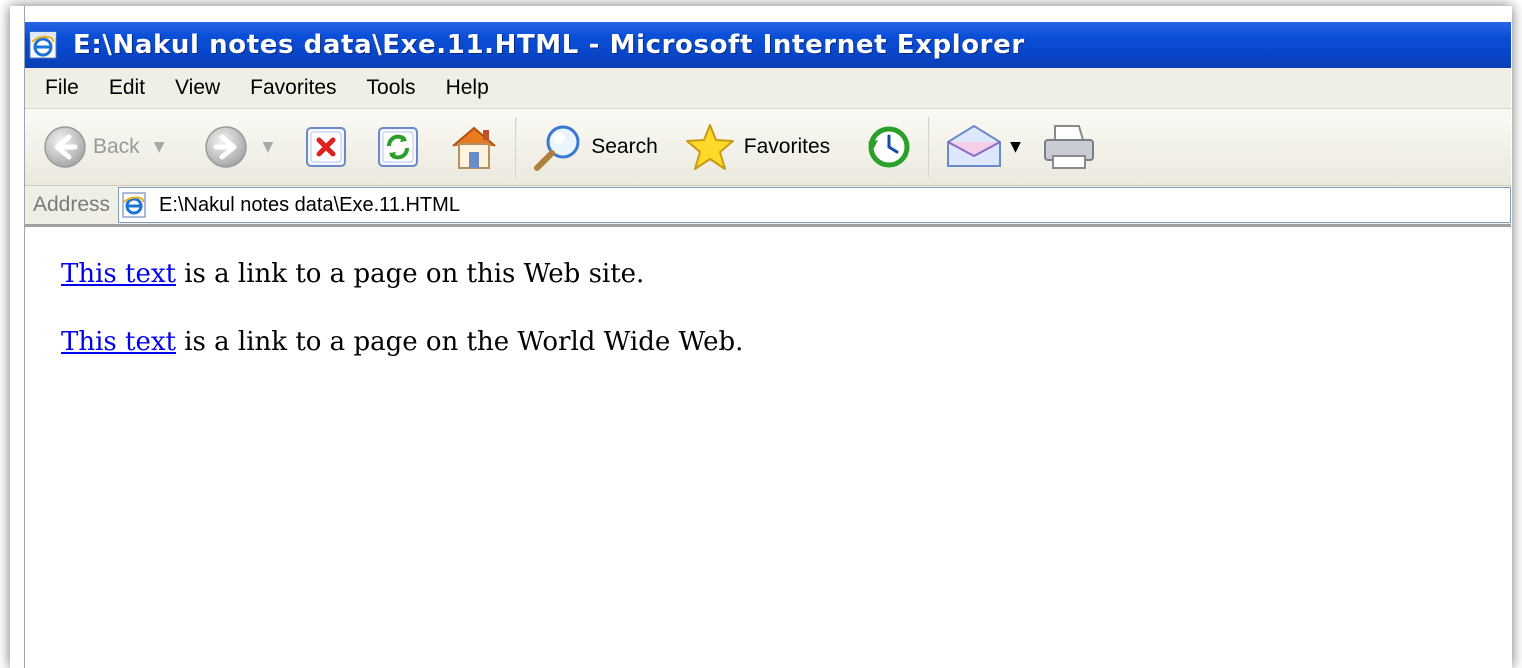 This screenshot has height=668, width=1522. I want to click on address-value: E:\Nakul notes data\Exe.11.HTML, so click(309, 204).